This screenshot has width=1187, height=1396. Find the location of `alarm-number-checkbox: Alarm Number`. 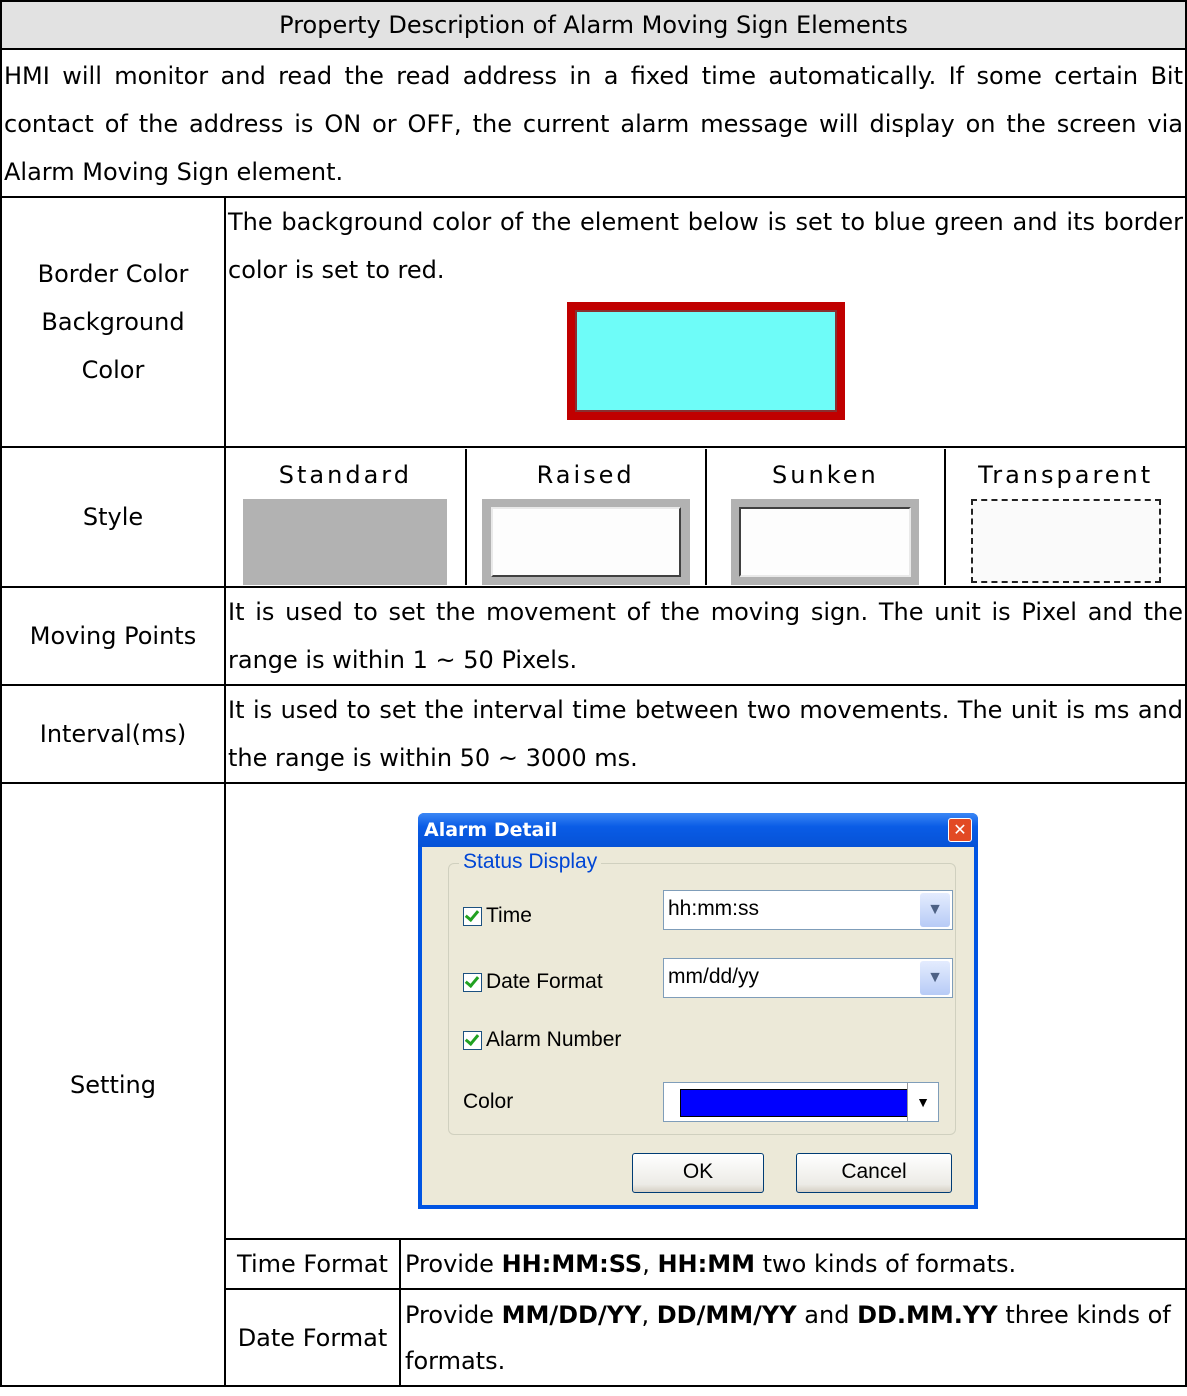

alarm-number-checkbox: Alarm Number is located at coordinates (542, 1040).